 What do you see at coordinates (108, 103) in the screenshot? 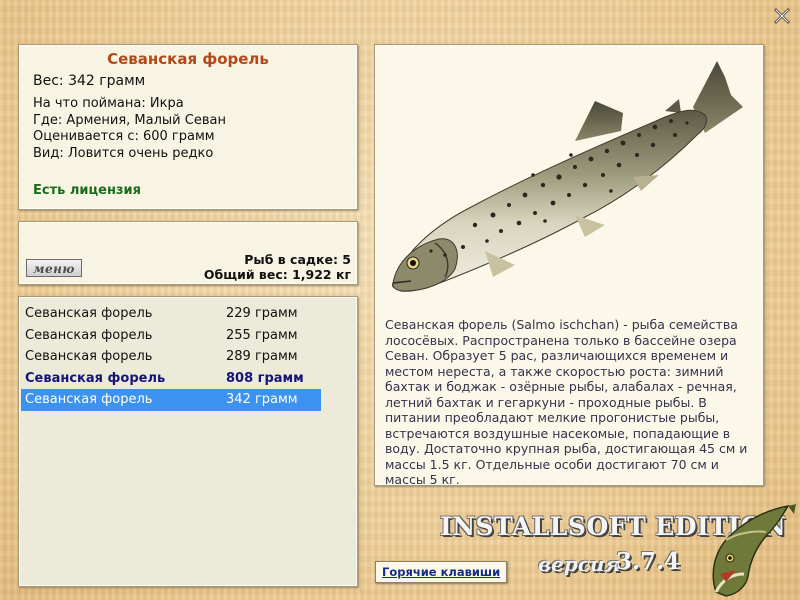
I see `caught-on-text: На что поймана: Икра` at bounding box center [108, 103].